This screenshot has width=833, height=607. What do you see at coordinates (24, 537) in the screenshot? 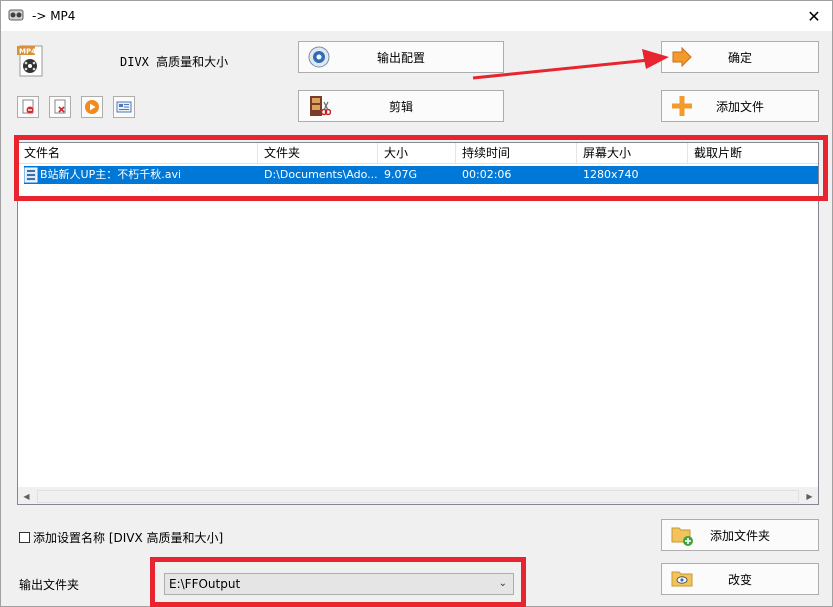
I see `add-setting-name-checkbox` at bounding box center [24, 537].